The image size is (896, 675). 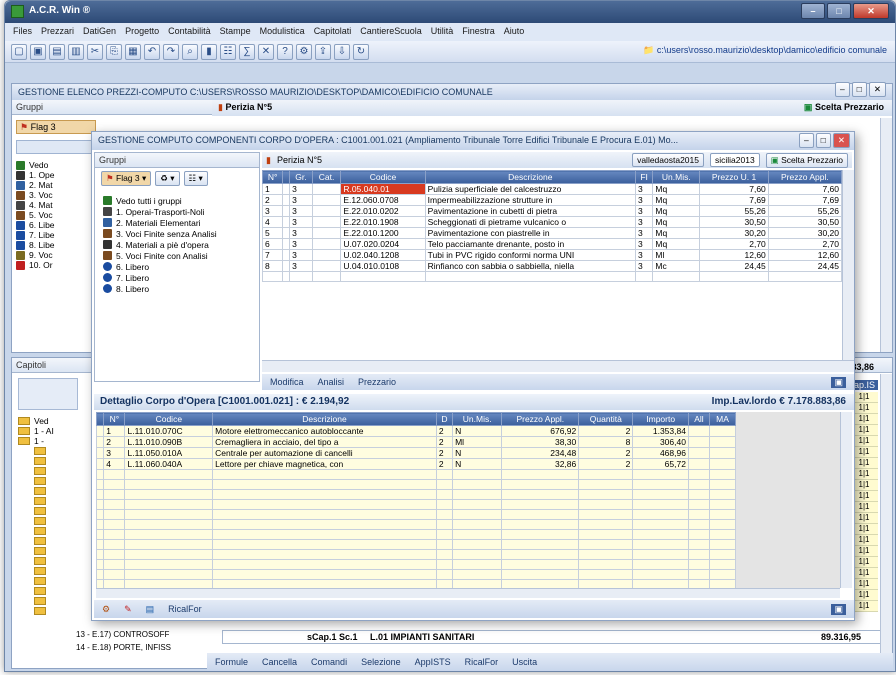 What do you see at coordinates (324, 419) in the screenshot?
I see `dettaglio-col-header: Descrizione` at bounding box center [324, 419].